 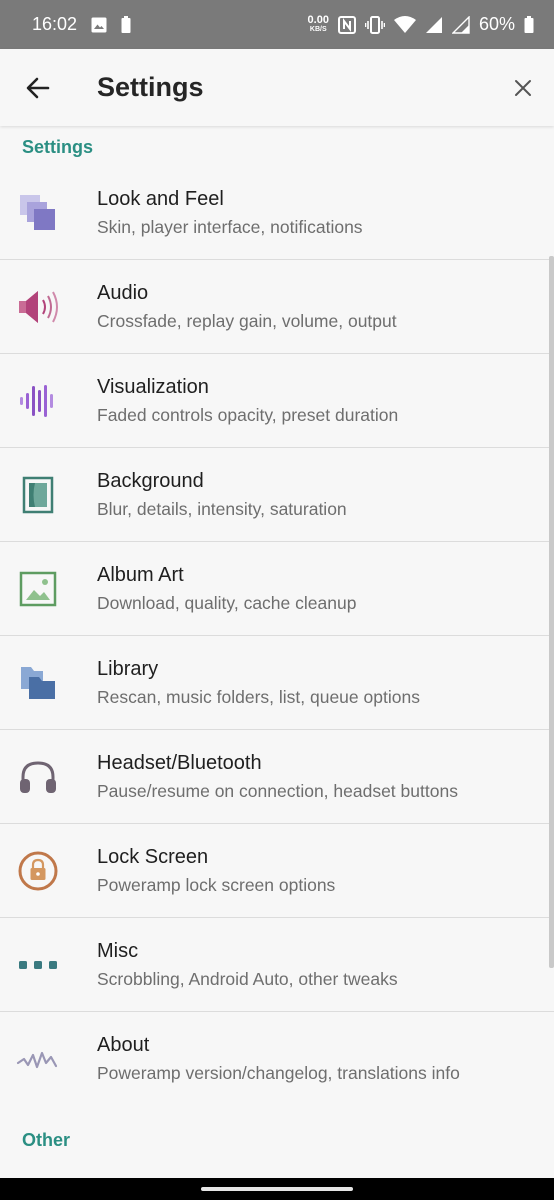 What do you see at coordinates (55, 24) in the screenshot?
I see `status-time: 16:02` at bounding box center [55, 24].